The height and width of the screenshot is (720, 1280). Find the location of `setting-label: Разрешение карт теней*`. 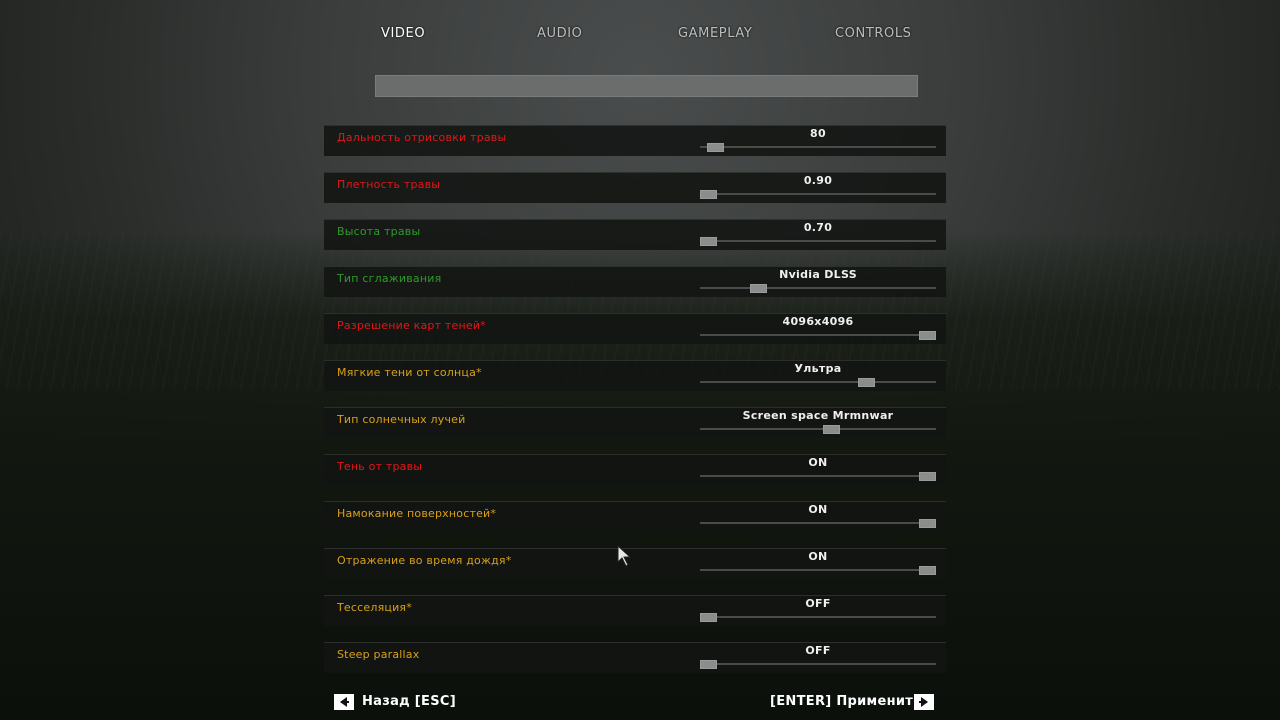

setting-label: Разрешение карт теней* is located at coordinates (411, 325).